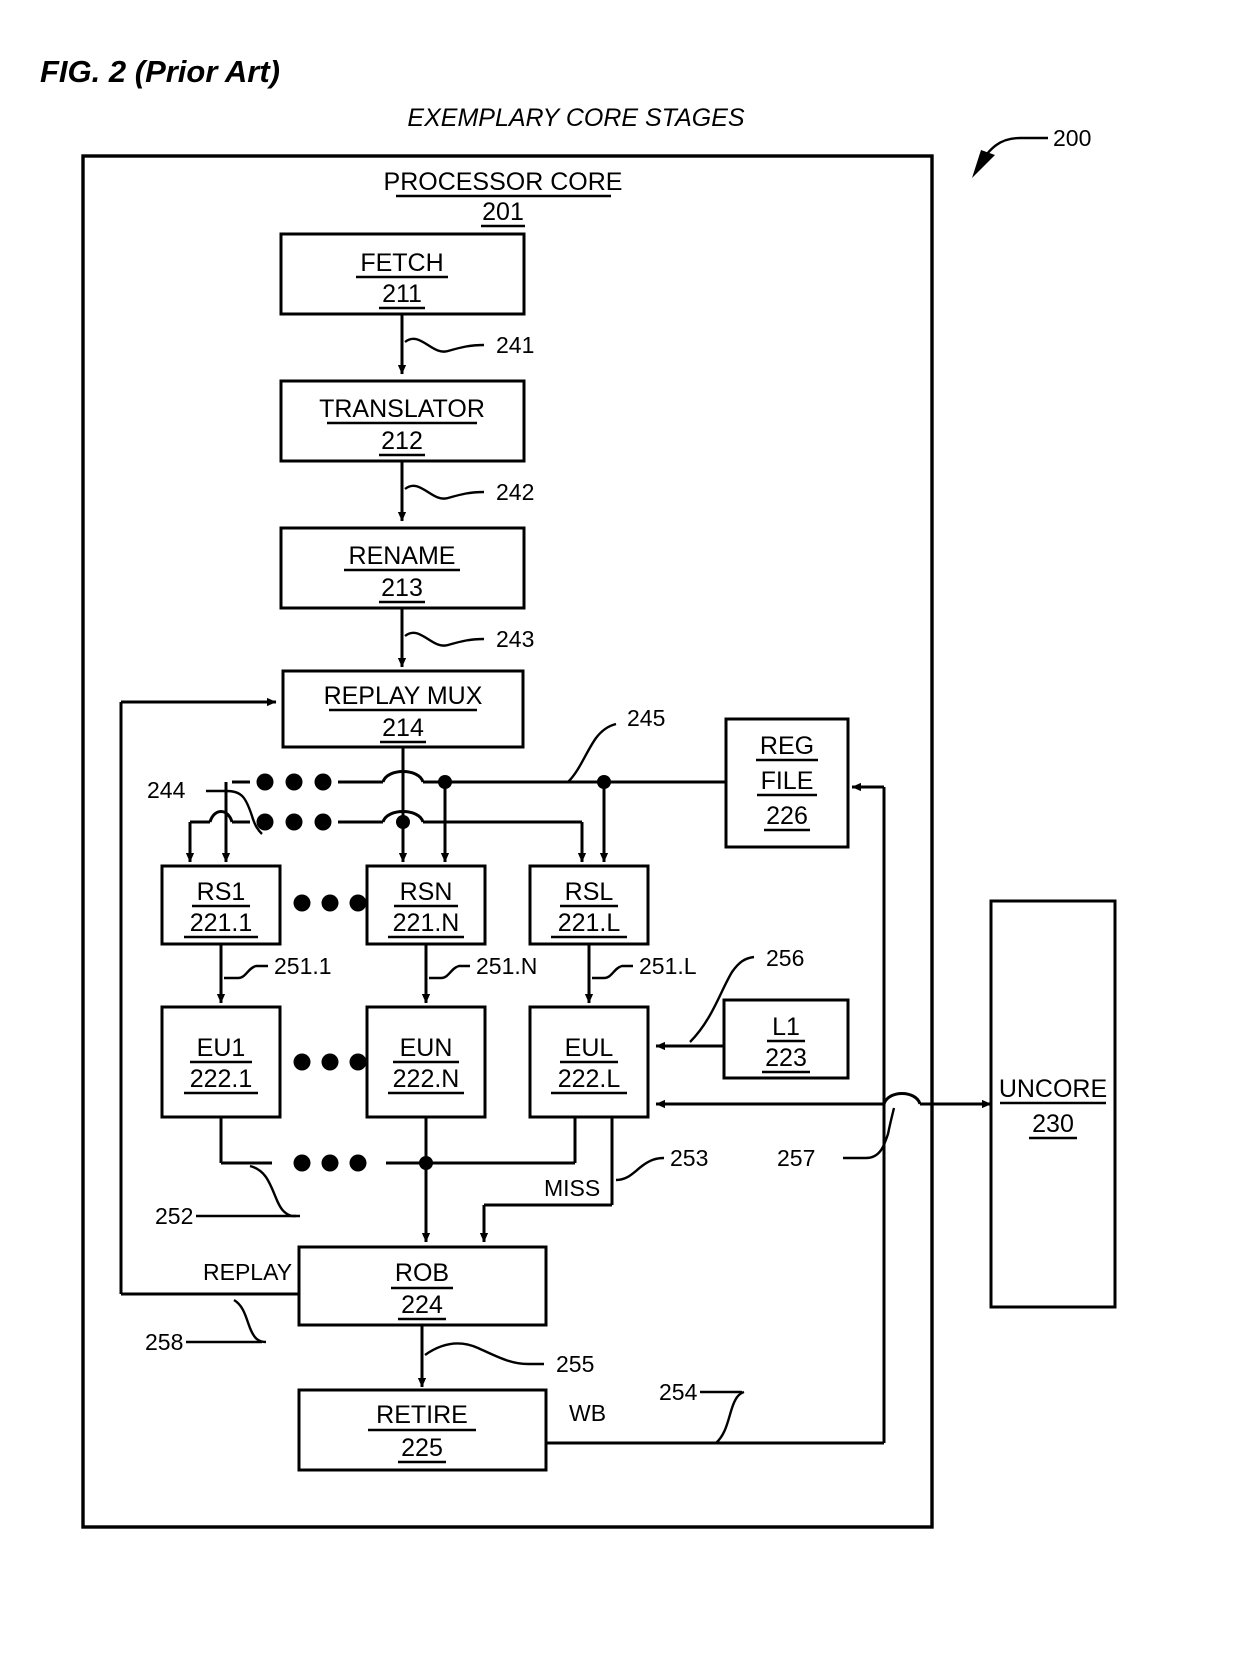 This screenshot has height=1676, width=1240. Describe the element at coordinates (787, 816) in the screenshot. I see `reg-file-ref: 226` at that location.